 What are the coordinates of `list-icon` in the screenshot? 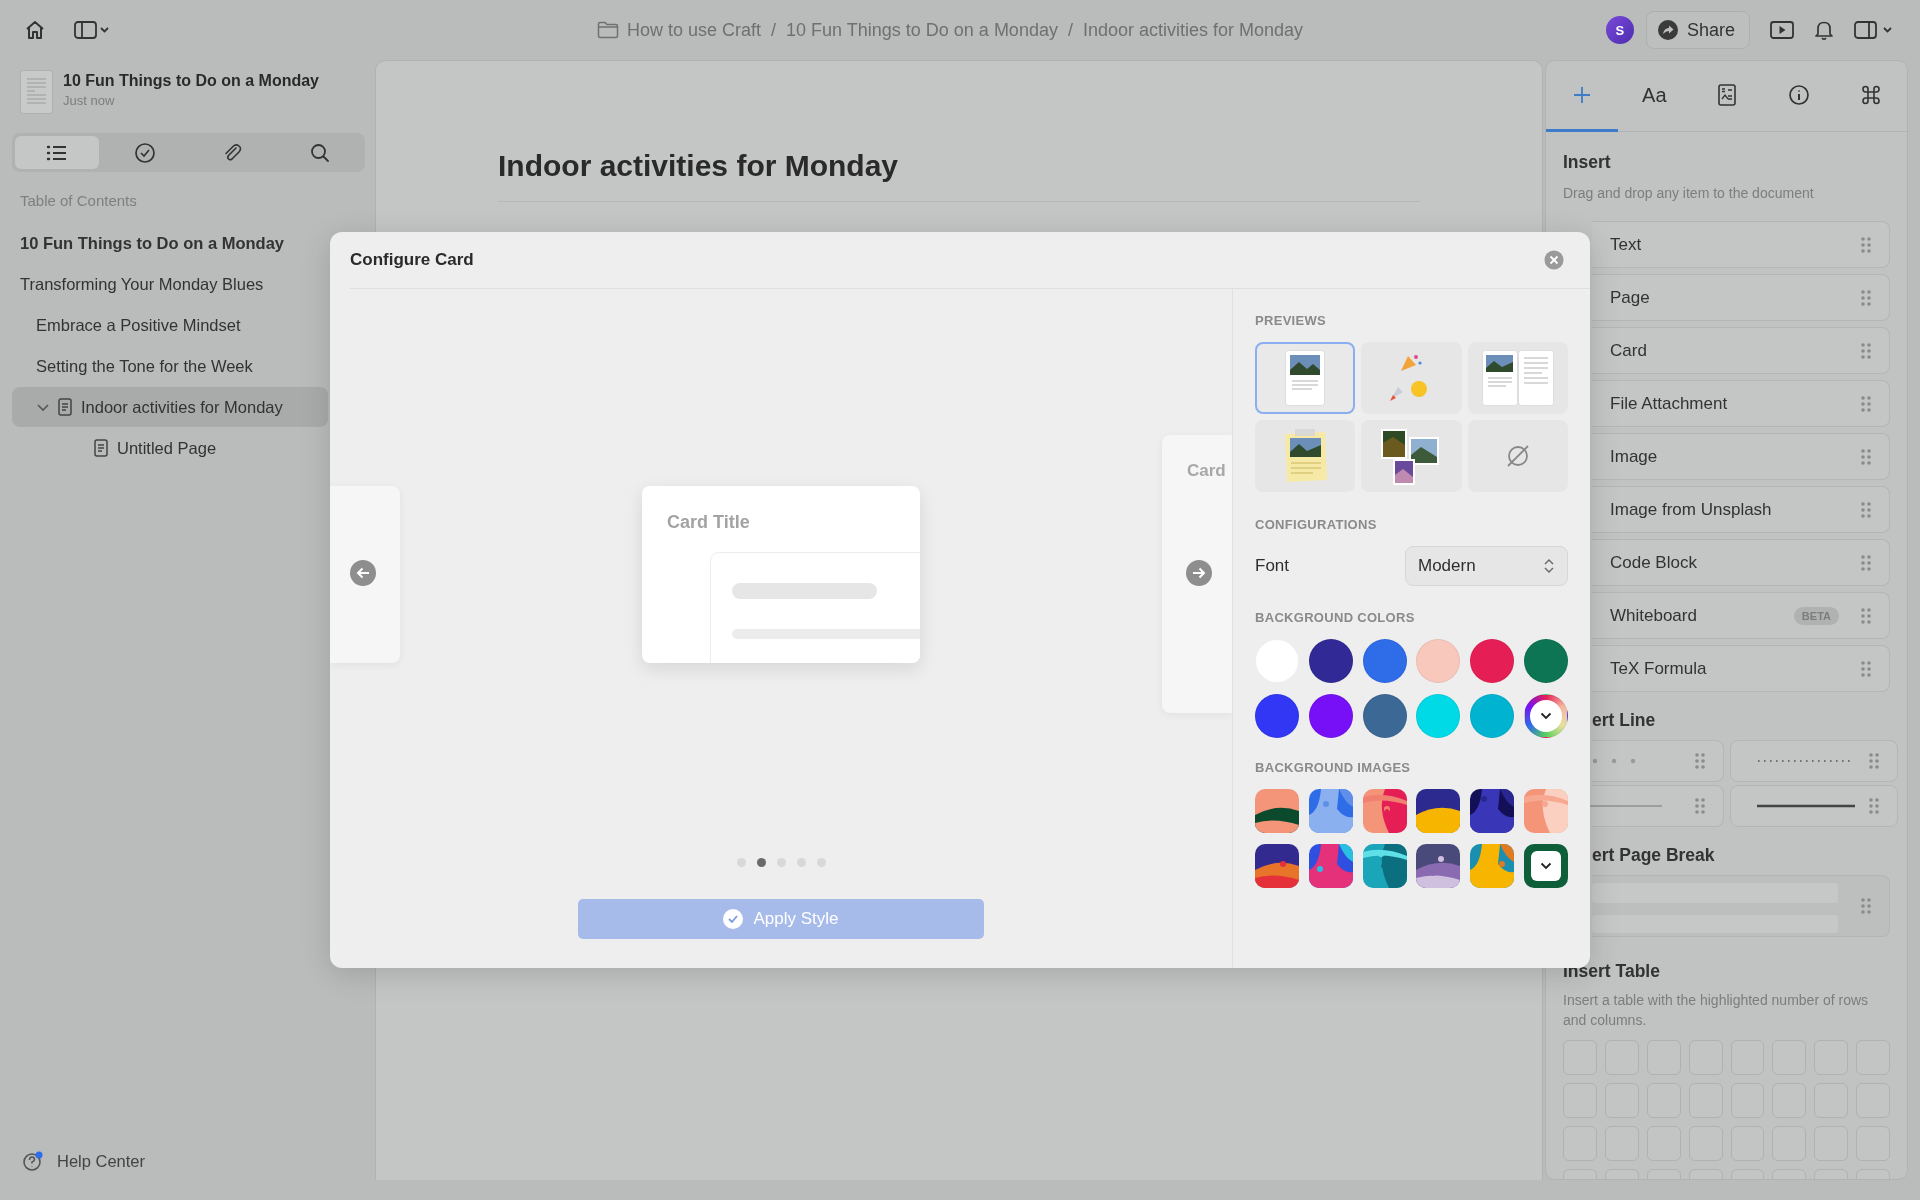 It's located at (56, 152).